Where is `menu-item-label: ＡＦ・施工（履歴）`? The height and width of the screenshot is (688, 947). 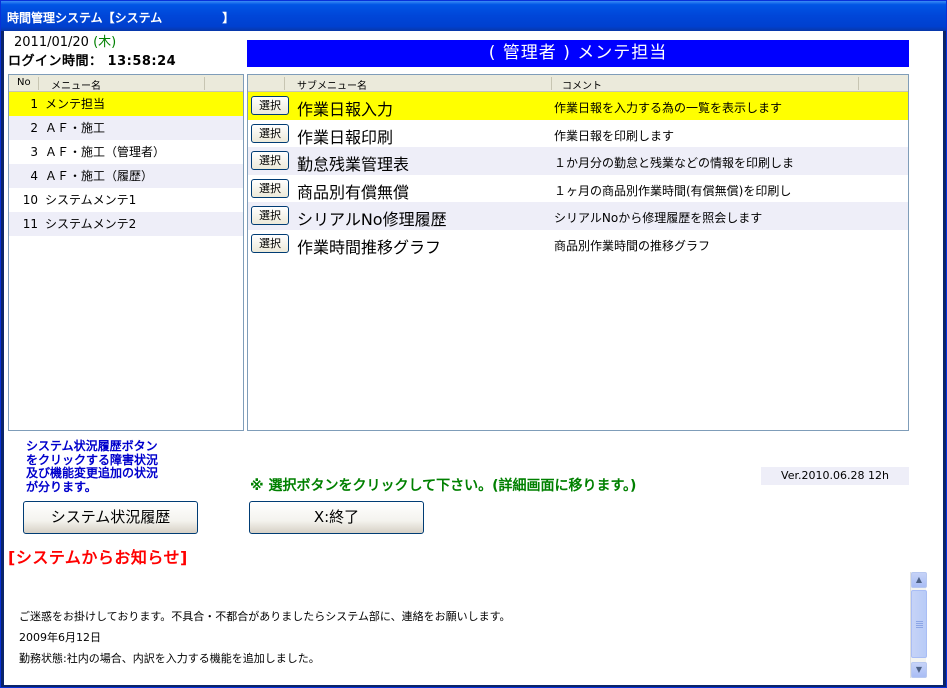 menu-item-label: ＡＦ・施工（履歴） is located at coordinates (99, 176).